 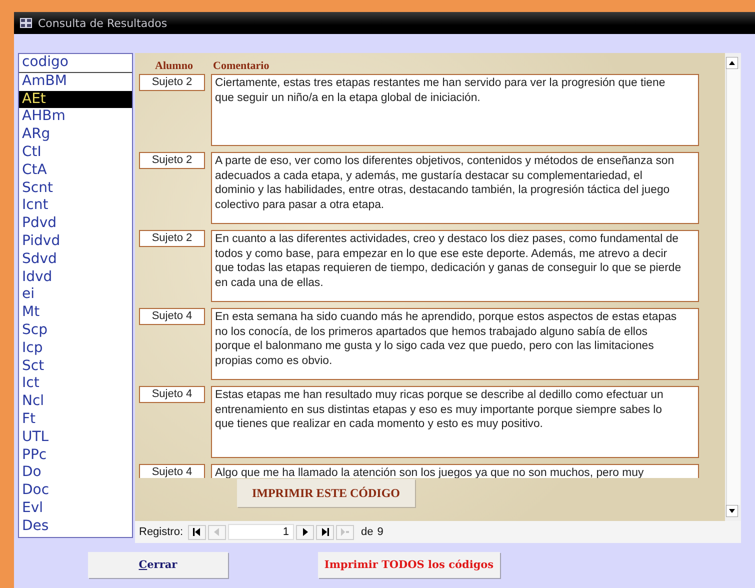 I want to click on record-of-label: de, so click(x=367, y=532).